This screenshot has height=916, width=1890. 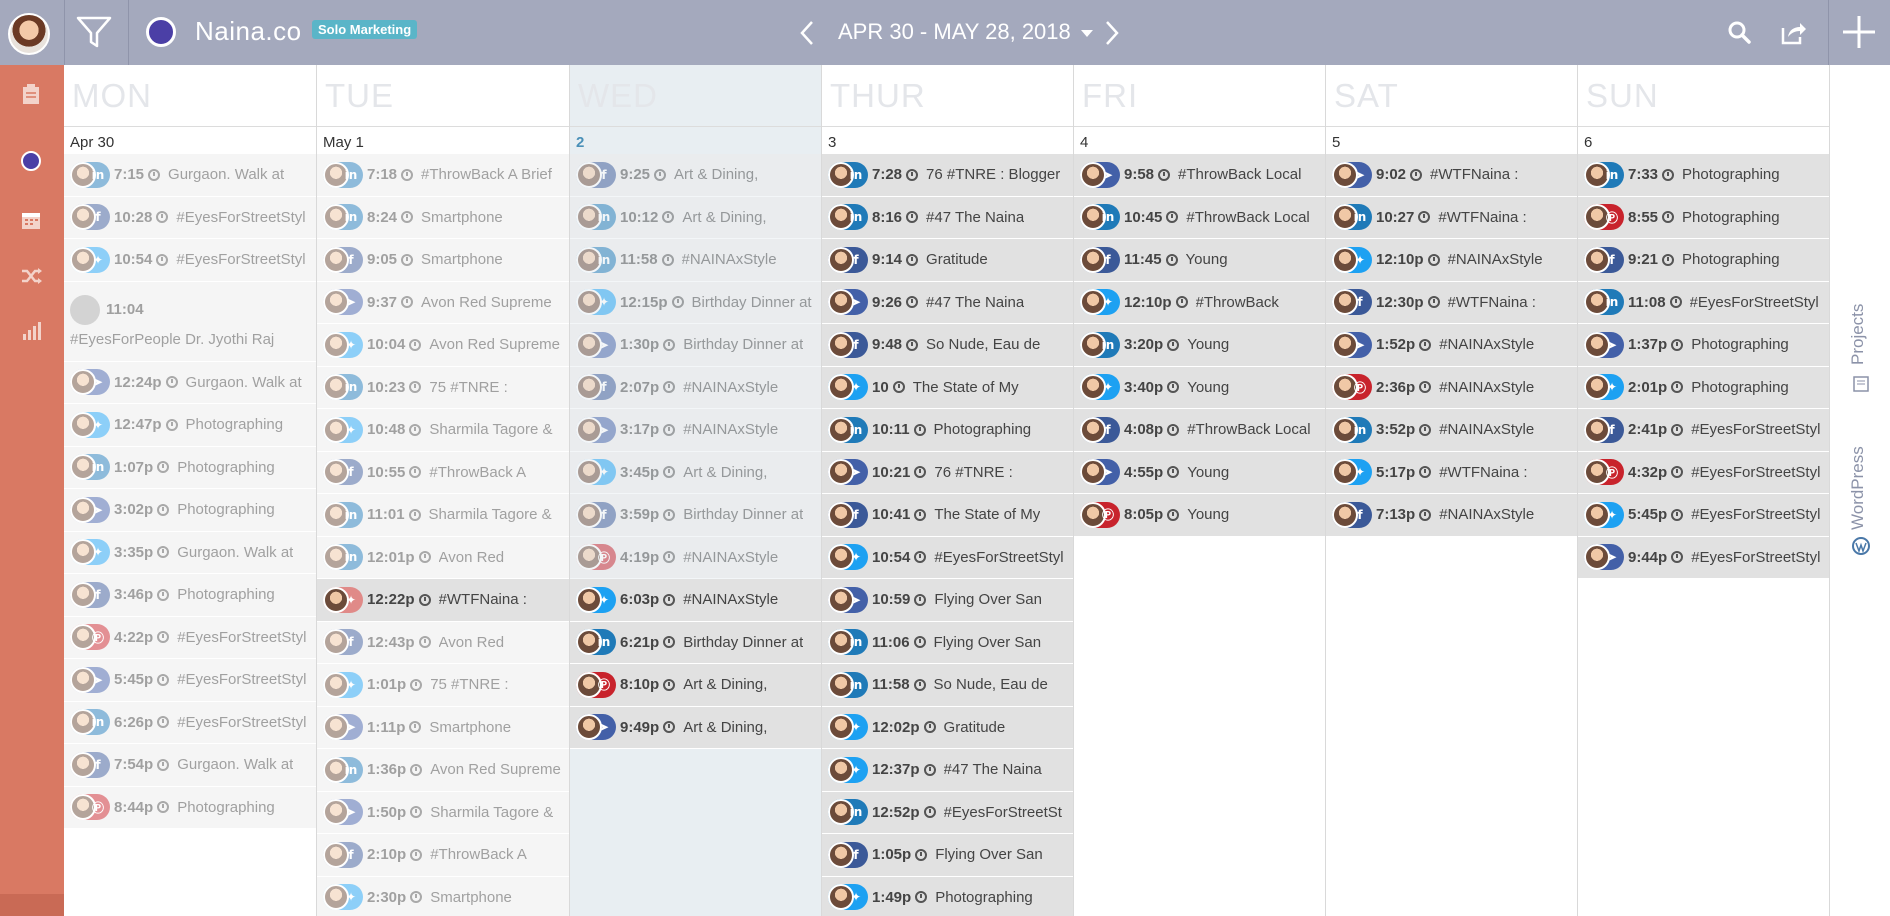 I want to click on help-tab, so click(x=32, y=905).